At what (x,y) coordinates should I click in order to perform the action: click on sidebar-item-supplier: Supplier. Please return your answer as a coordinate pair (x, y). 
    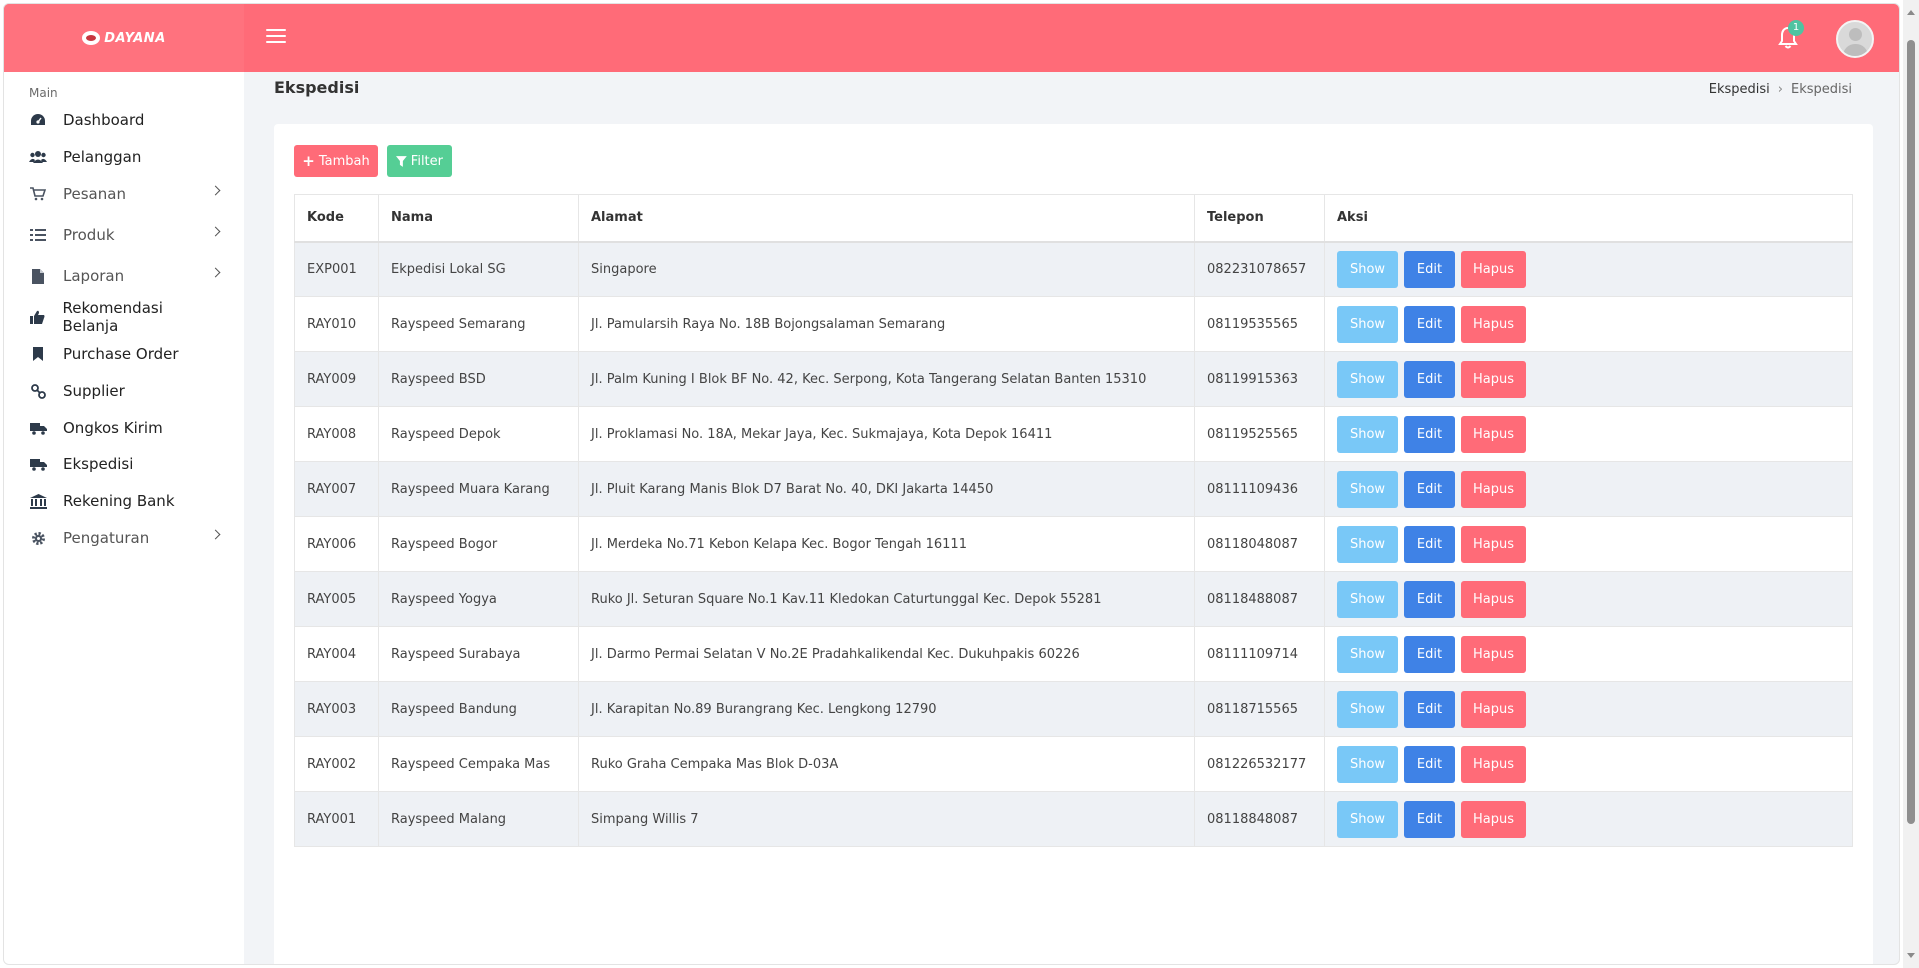
    Looking at the image, I should click on (124, 391).